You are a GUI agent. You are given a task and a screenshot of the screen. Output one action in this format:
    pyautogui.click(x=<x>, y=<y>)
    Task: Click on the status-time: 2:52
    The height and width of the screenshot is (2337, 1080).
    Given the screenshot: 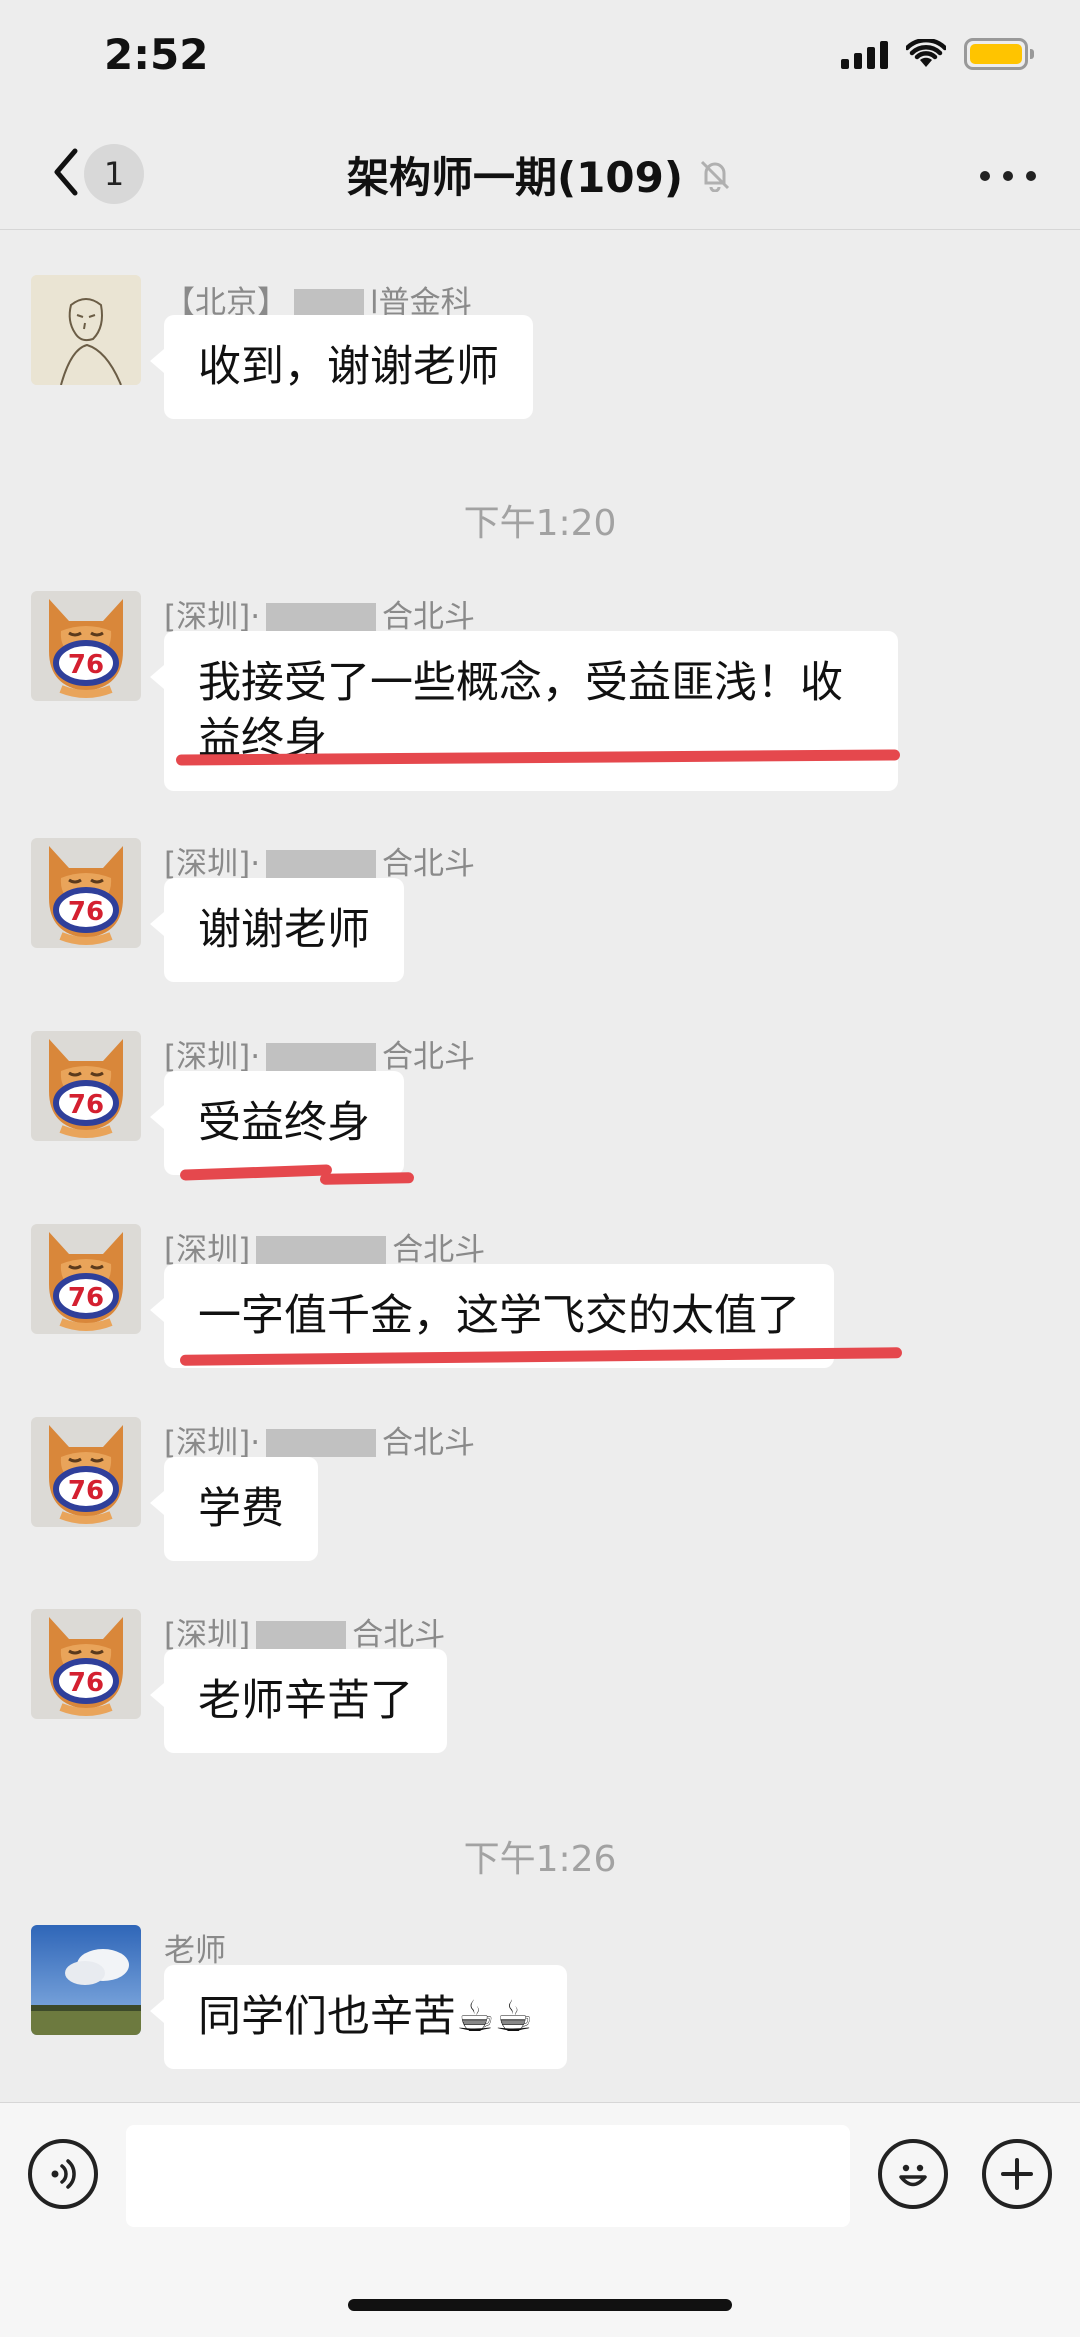 What is the action you would take?
    pyautogui.click(x=156, y=54)
    